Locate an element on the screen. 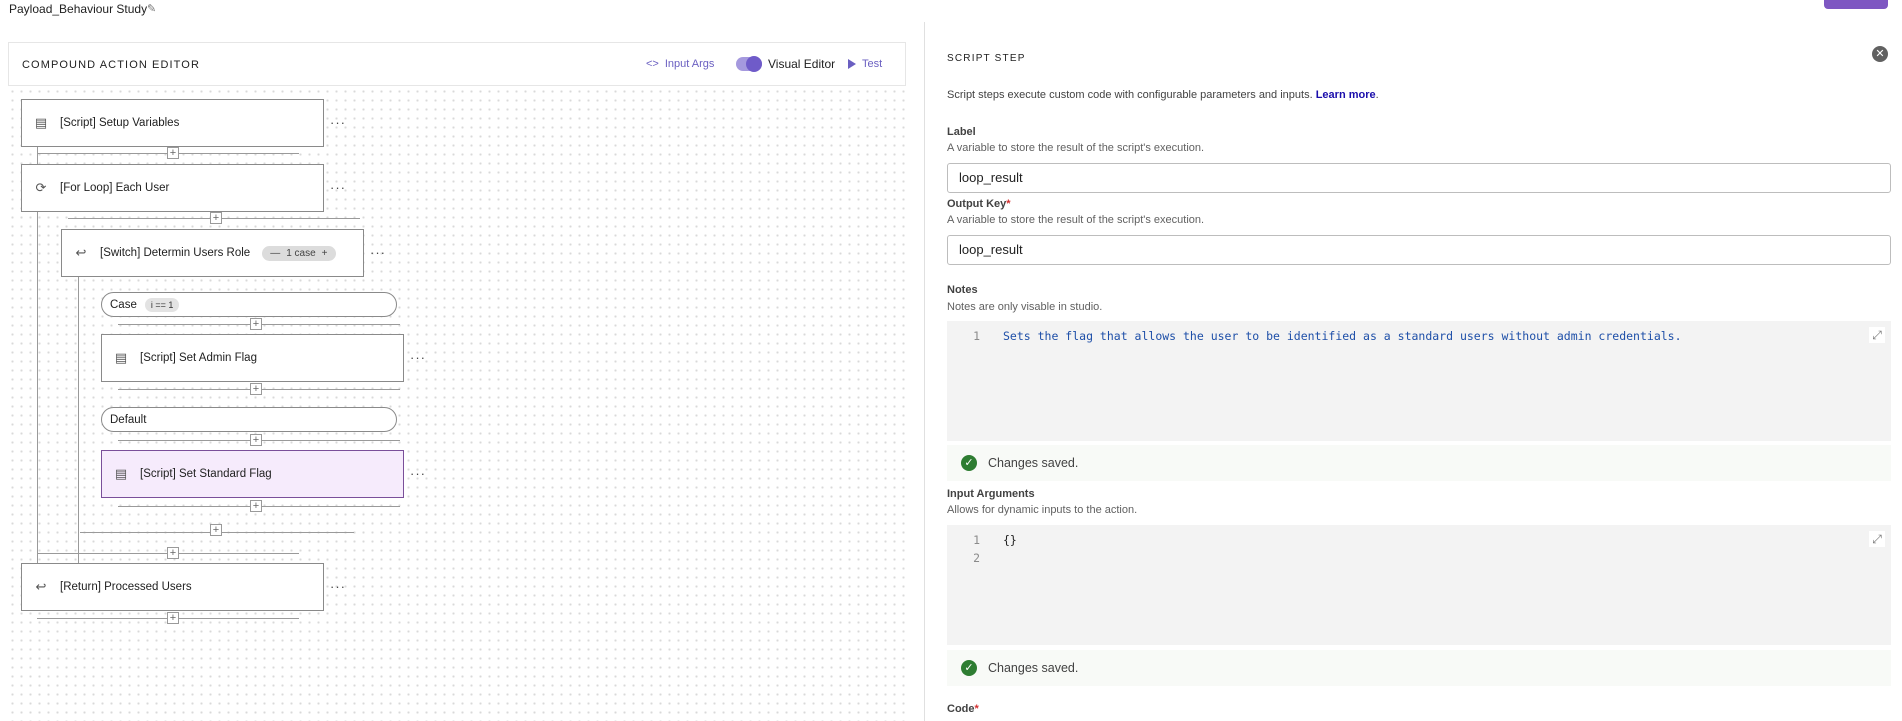 The width and height of the screenshot is (1902, 721). notes-field-title: Notes is located at coordinates (962, 290).